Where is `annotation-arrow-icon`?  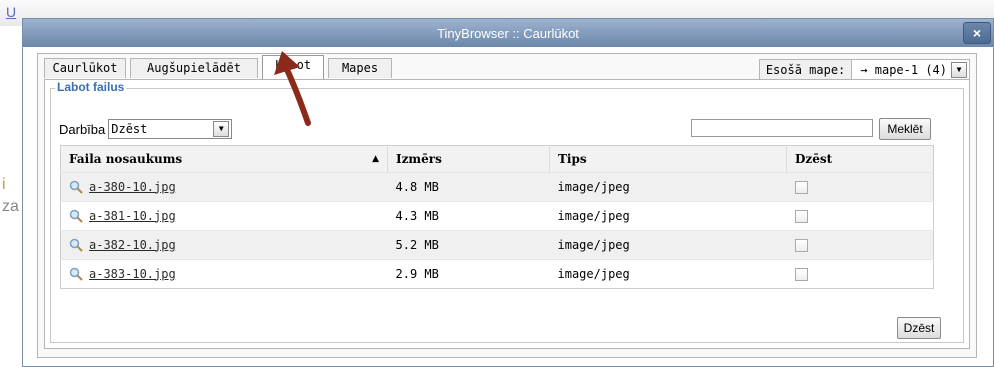 annotation-arrow-icon is located at coordinates (292, 88).